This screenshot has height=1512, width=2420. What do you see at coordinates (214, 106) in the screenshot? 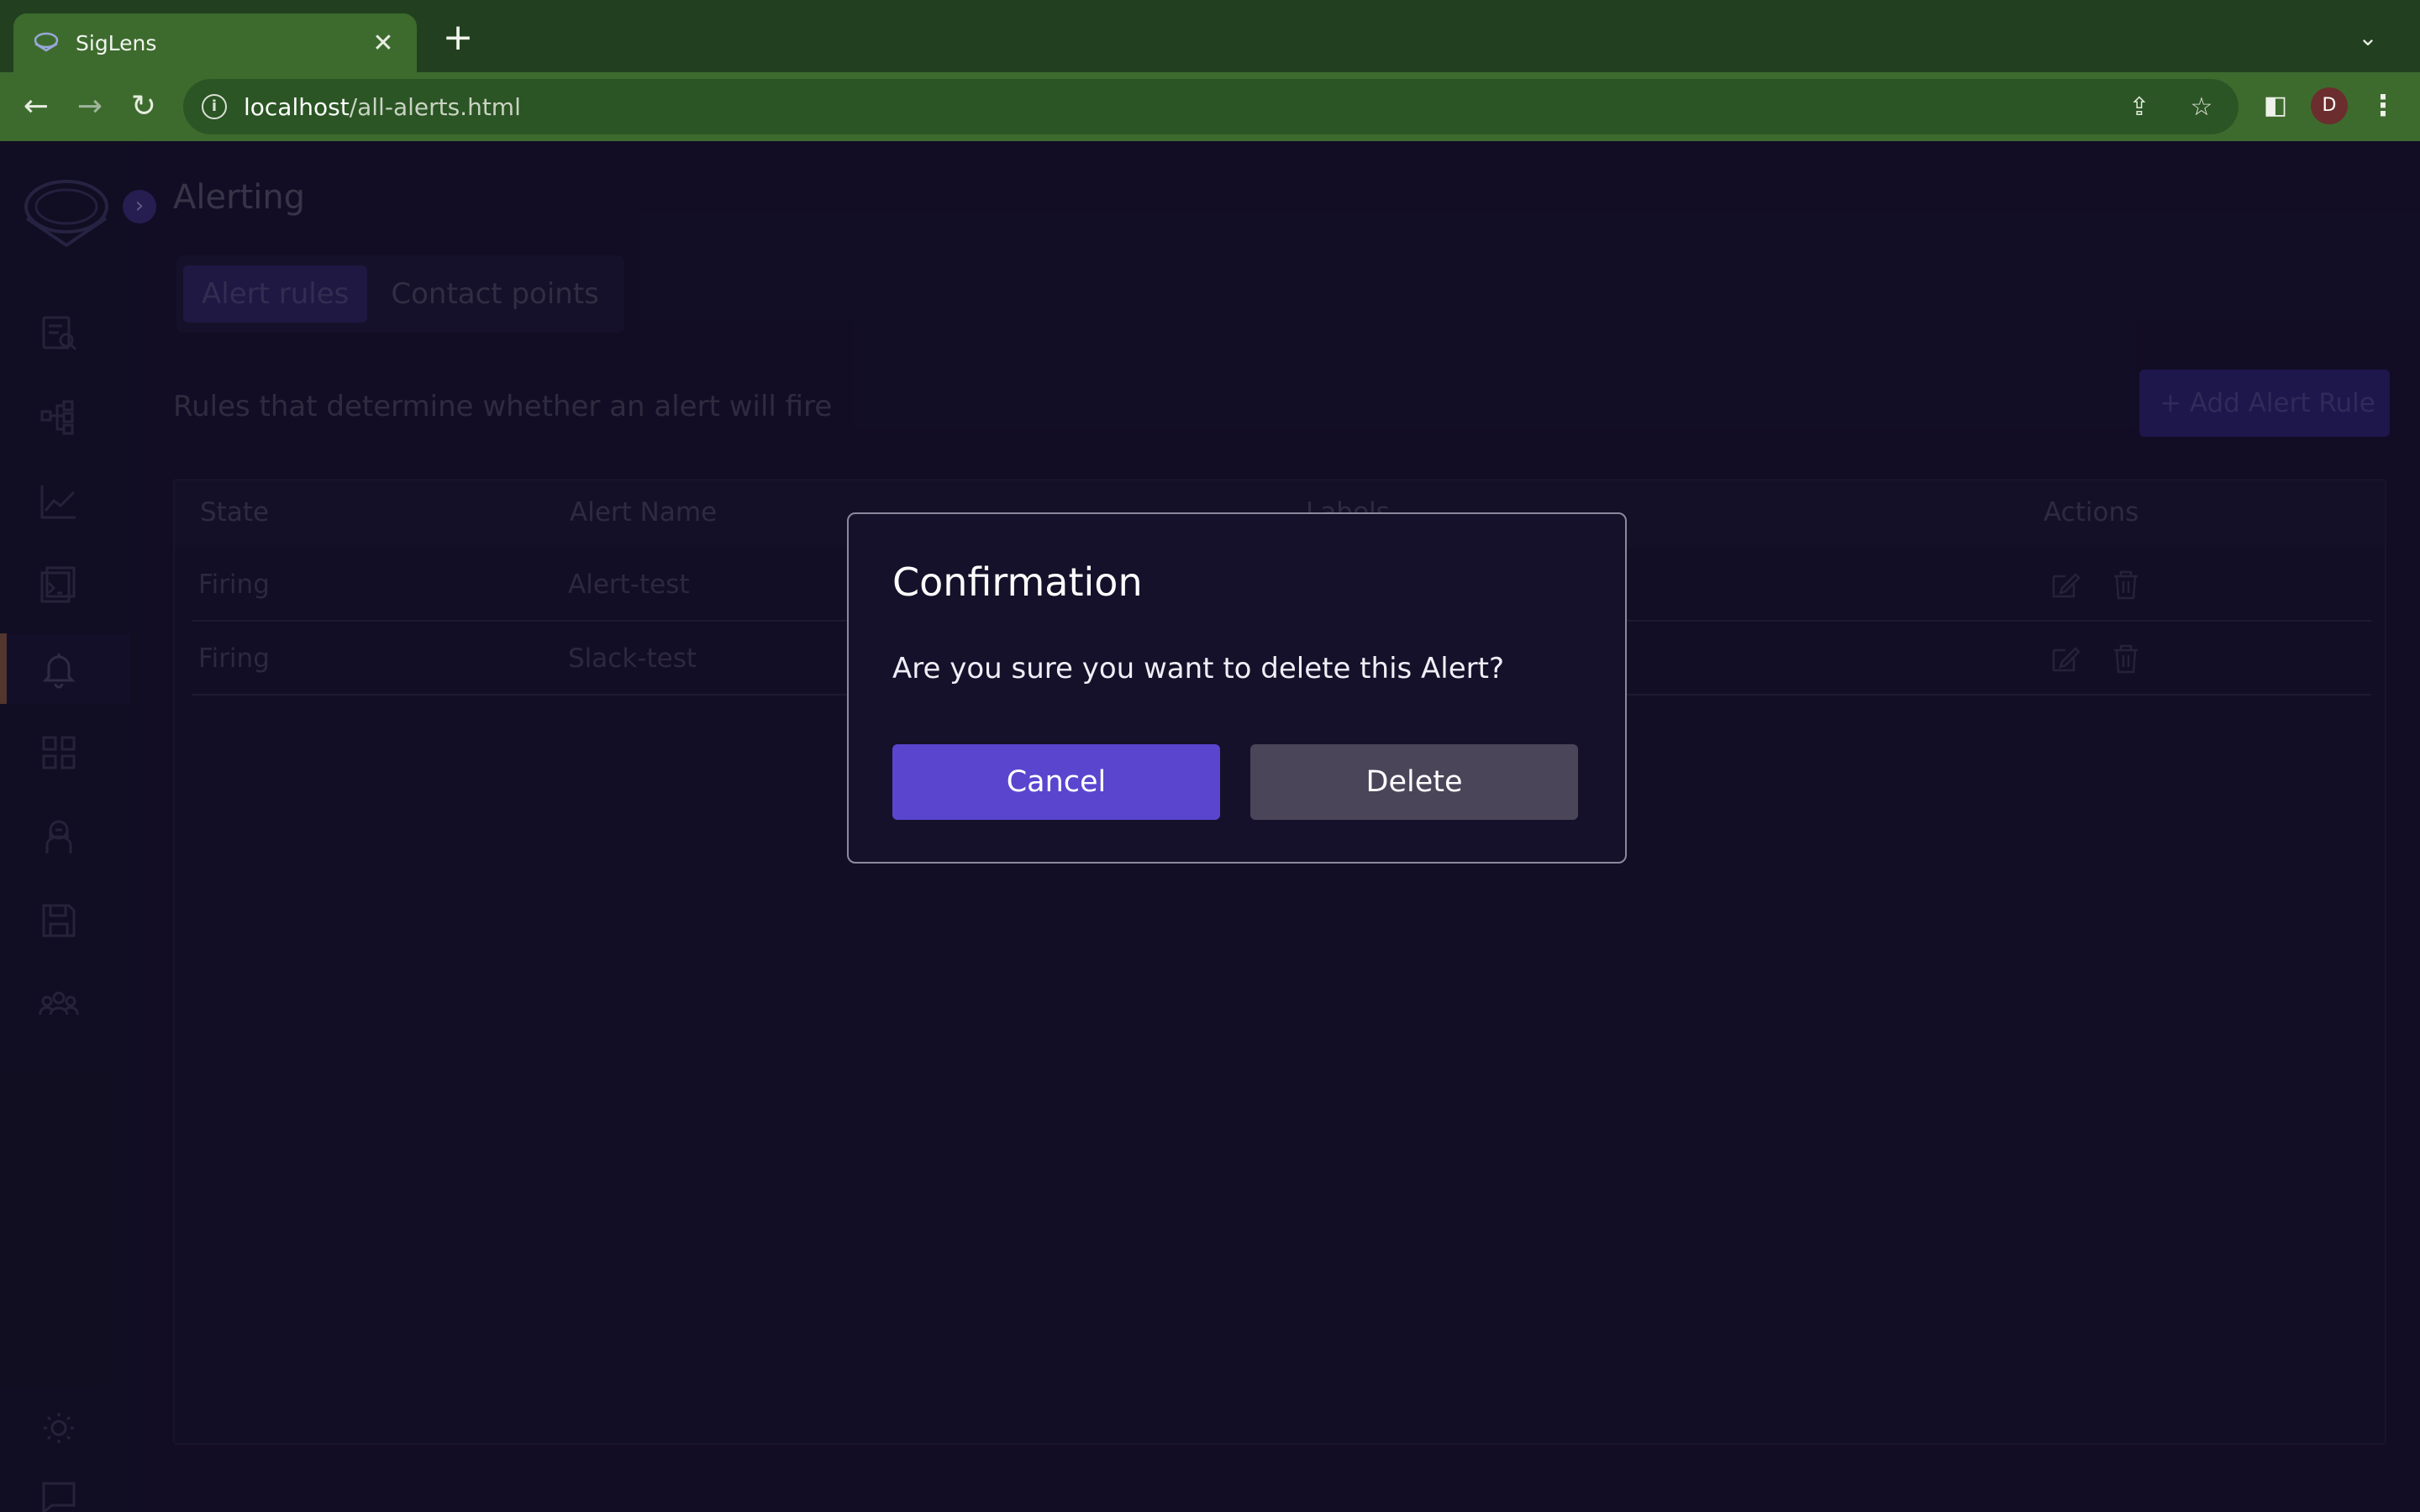
I see `site-info-icon: i` at bounding box center [214, 106].